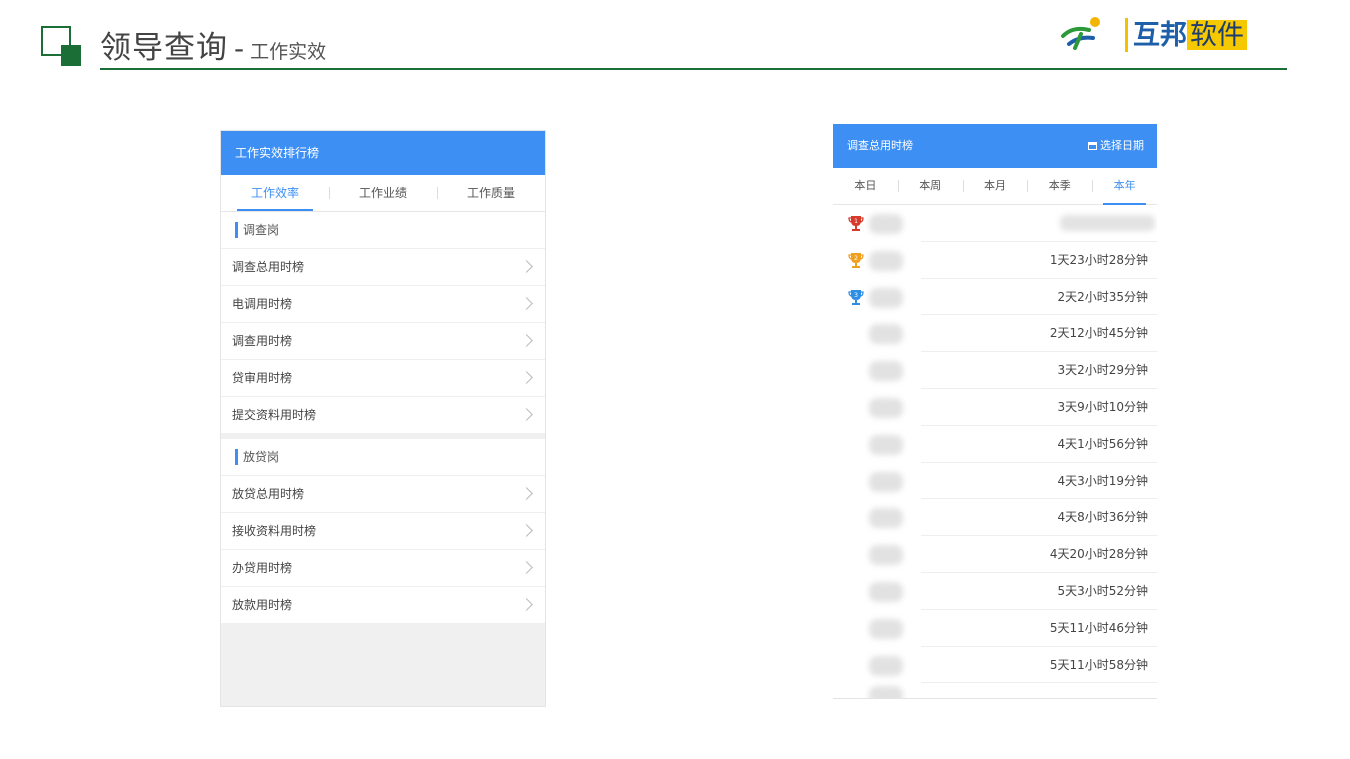 Image resolution: width=1350 pixels, height=759 pixels. I want to click on tab-month: 本月, so click(995, 186).